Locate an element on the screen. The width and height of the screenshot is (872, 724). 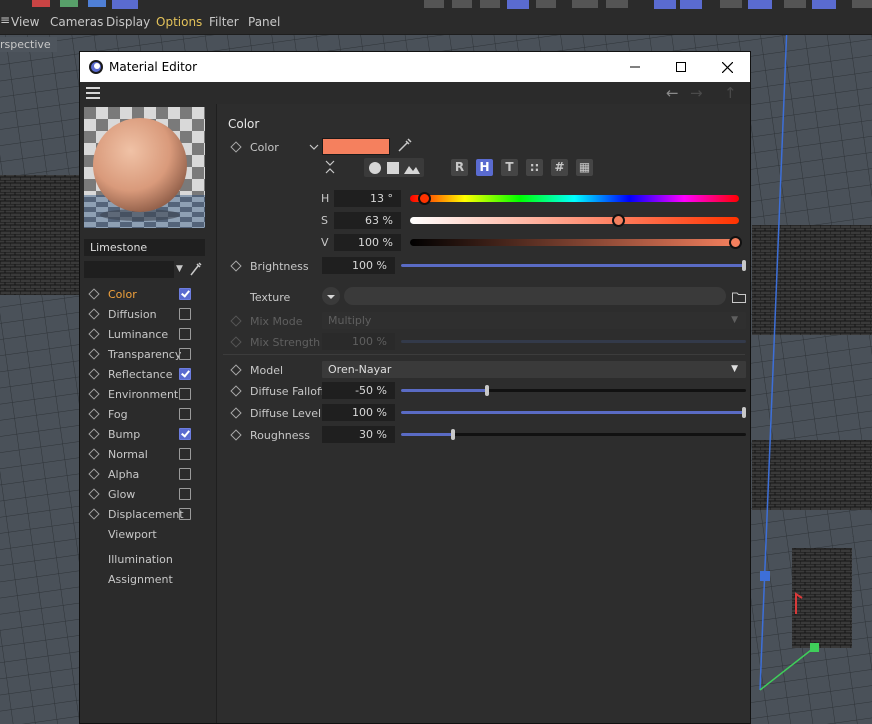
chevron-down-icon: ▼ is located at coordinates (179, 269).